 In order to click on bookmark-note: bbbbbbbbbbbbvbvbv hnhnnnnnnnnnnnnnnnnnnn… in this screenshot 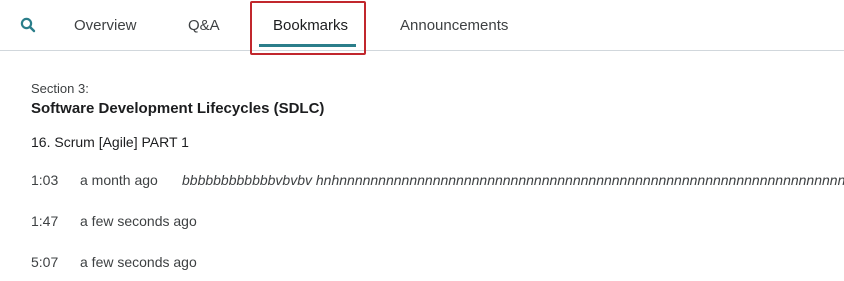, I will do `click(513, 180)`.